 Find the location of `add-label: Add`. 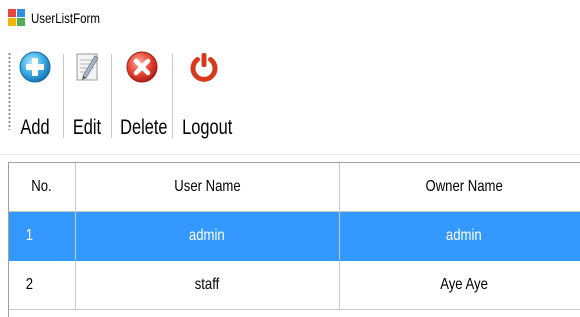

add-label: Add is located at coordinates (35, 127).